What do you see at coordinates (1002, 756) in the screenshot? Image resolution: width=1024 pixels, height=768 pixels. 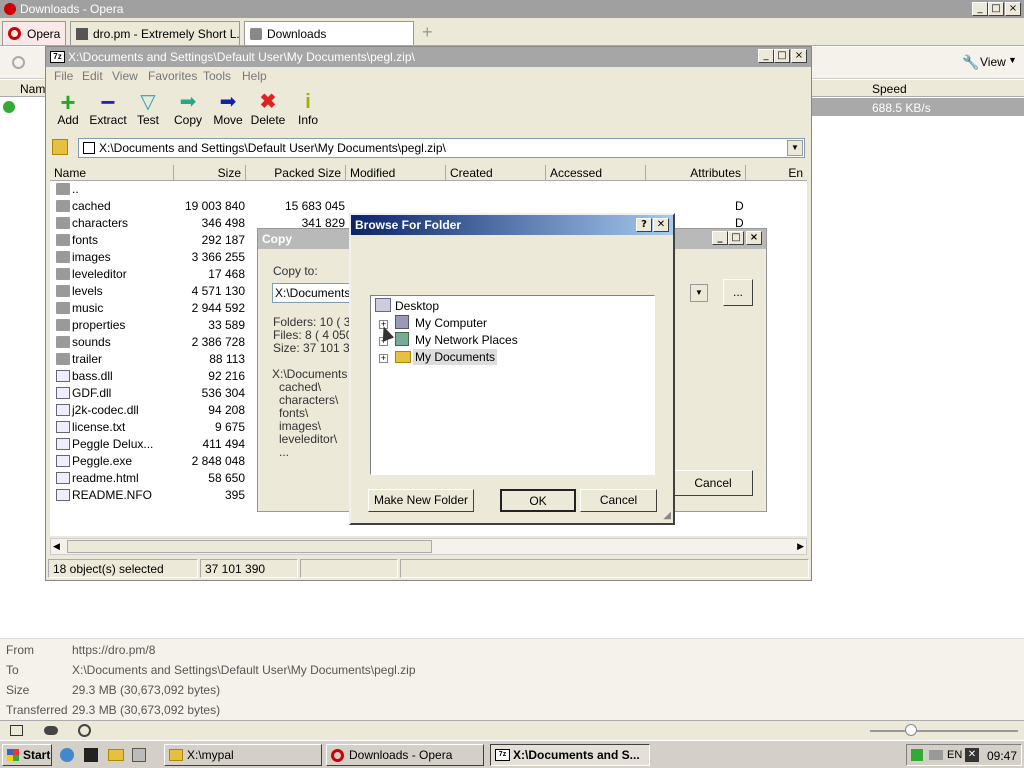 I see `clock: 09:47` at bounding box center [1002, 756].